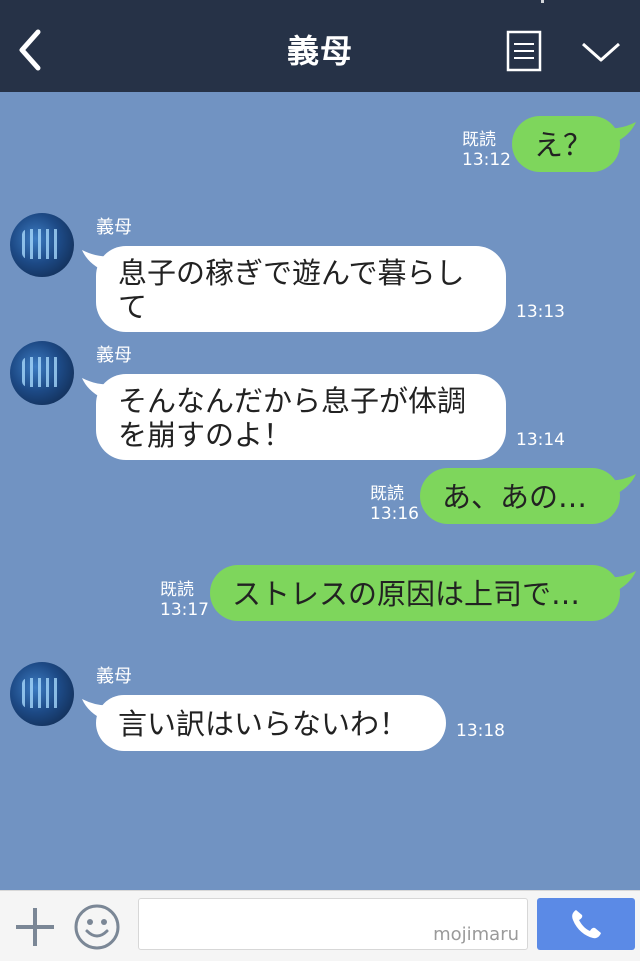 This screenshot has width=640, height=961. I want to click on input-bar: mojimaru, so click(320, 925).